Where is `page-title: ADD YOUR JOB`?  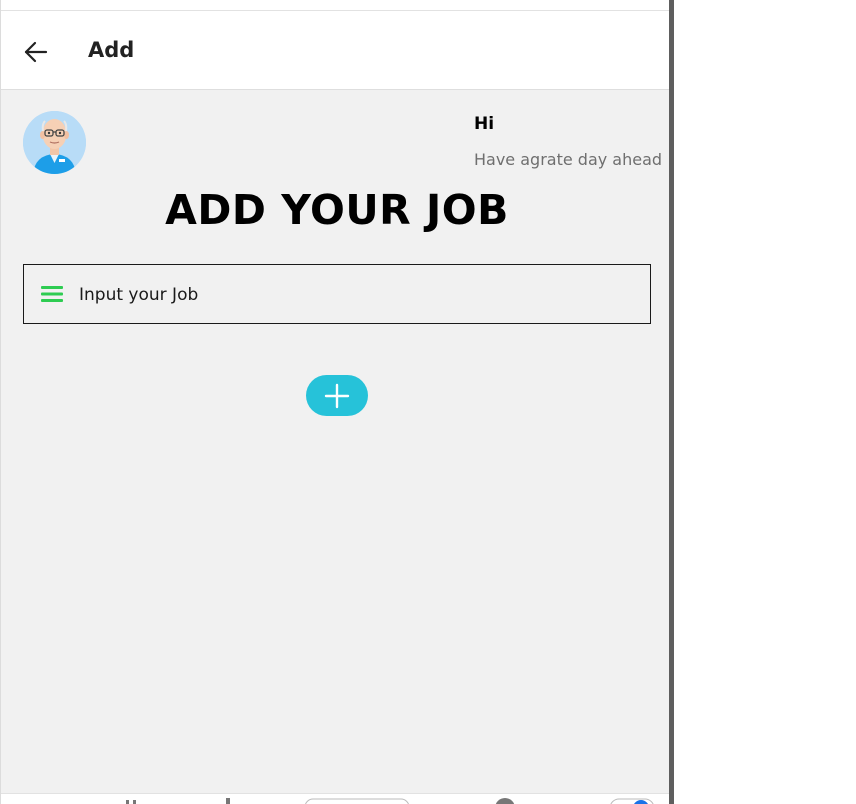 page-title: ADD YOUR JOB is located at coordinates (337, 210).